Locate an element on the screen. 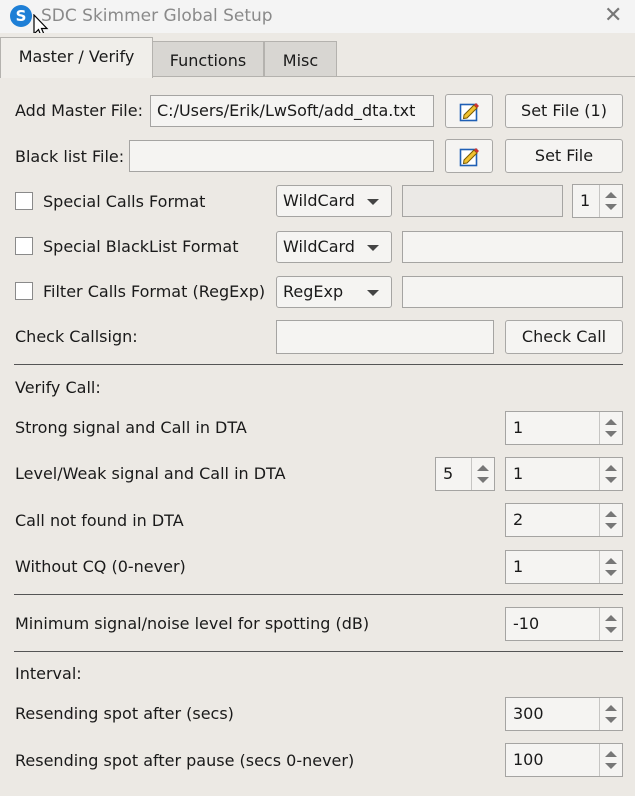 Image resolution: width=635 pixels, height=796 pixels. resend-pause-spinner: 100 is located at coordinates (564, 760).